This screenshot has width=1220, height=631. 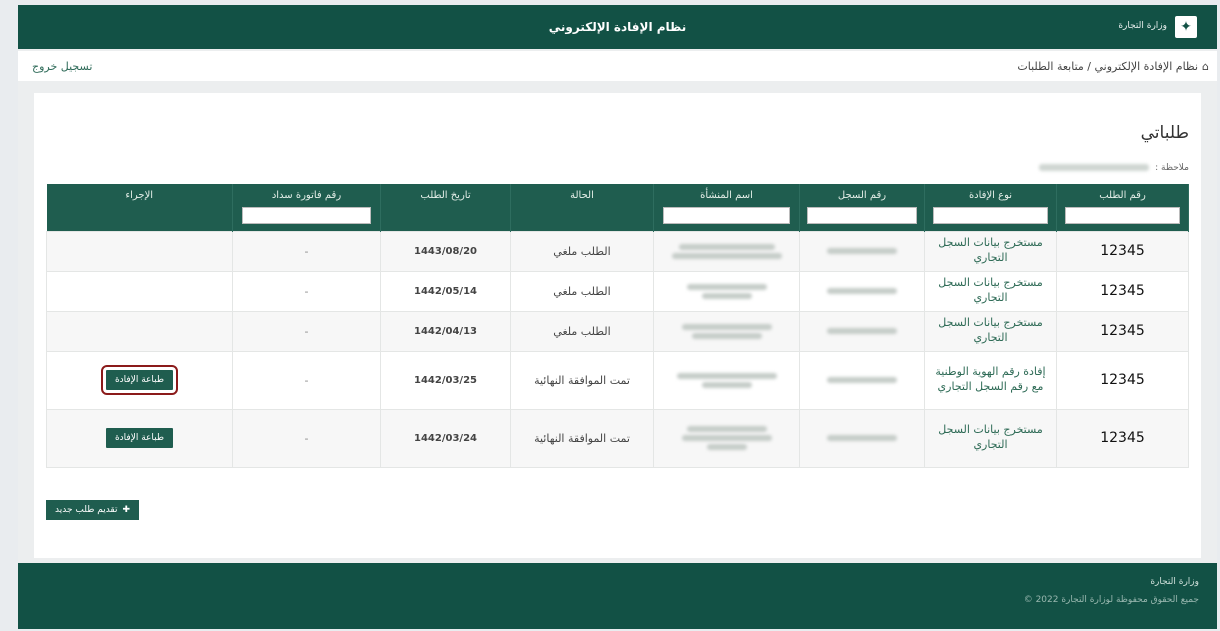 What do you see at coordinates (126, 510) in the screenshot?
I see `plus-icon: ✚` at bounding box center [126, 510].